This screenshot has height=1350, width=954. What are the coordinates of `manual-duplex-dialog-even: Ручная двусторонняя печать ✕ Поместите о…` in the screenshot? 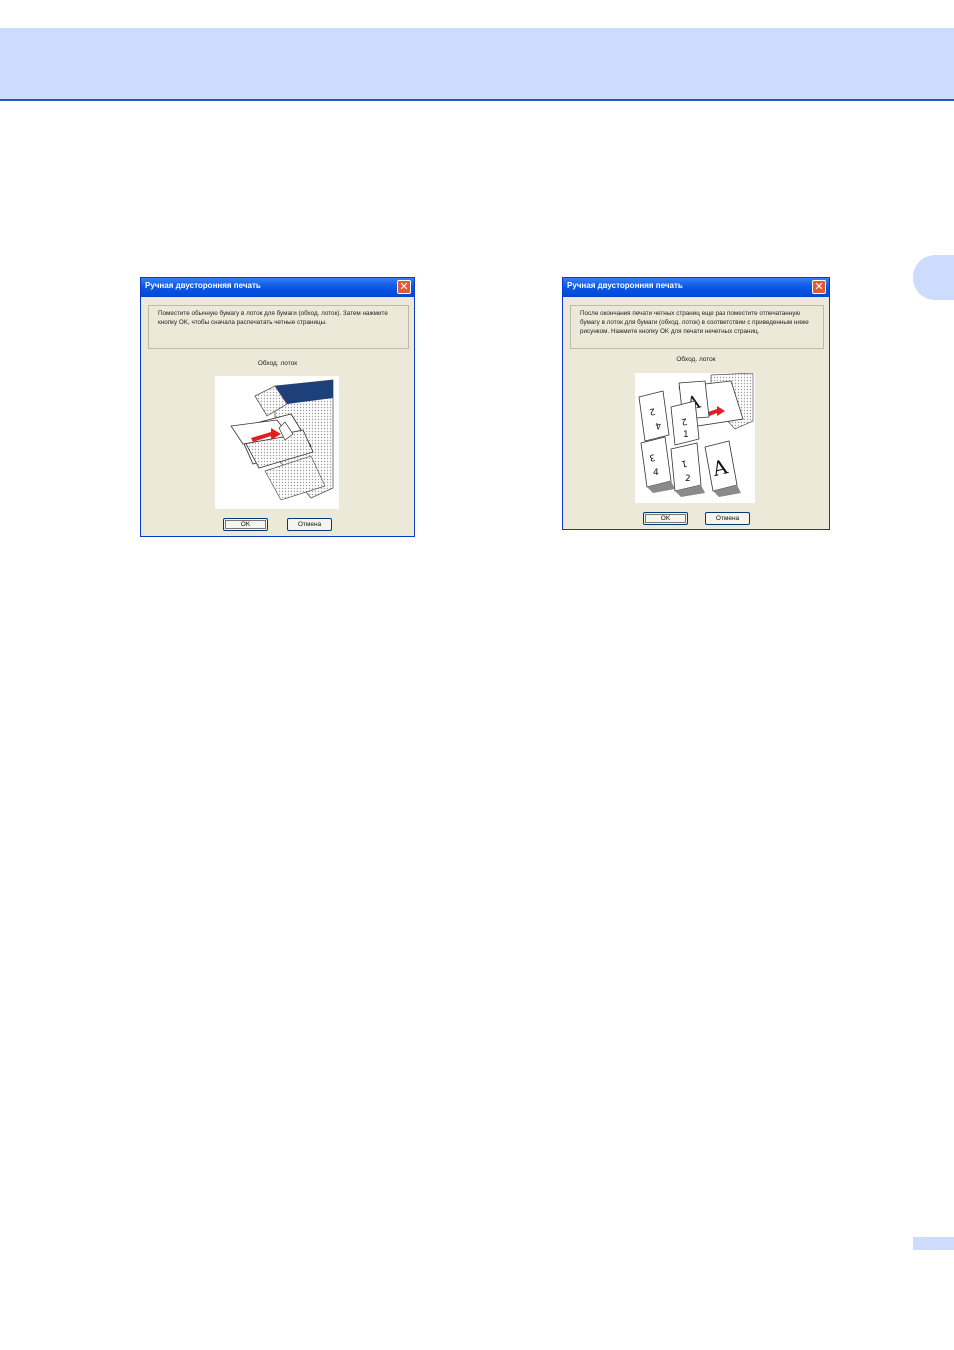 It's located at (277, 407).